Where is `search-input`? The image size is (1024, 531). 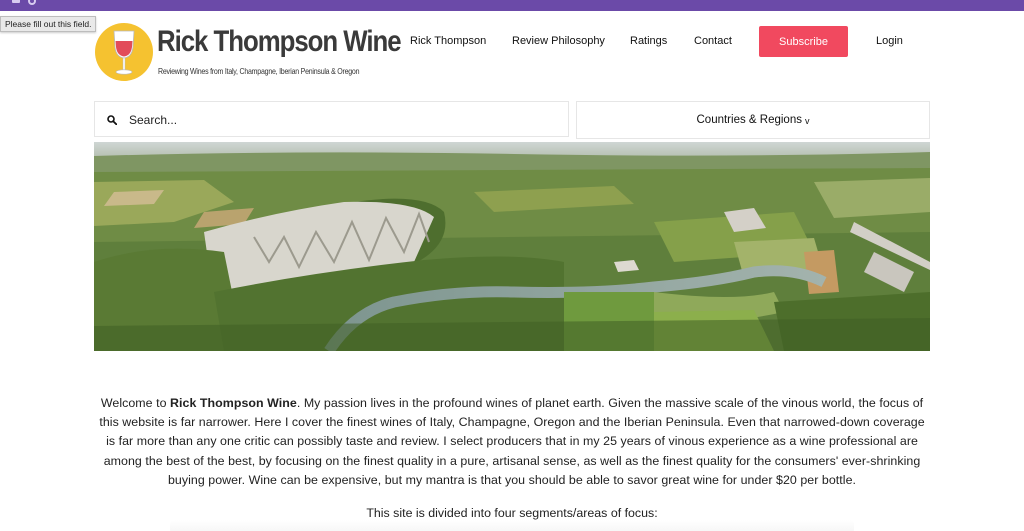
search-input is located at coordinates (344, 120).